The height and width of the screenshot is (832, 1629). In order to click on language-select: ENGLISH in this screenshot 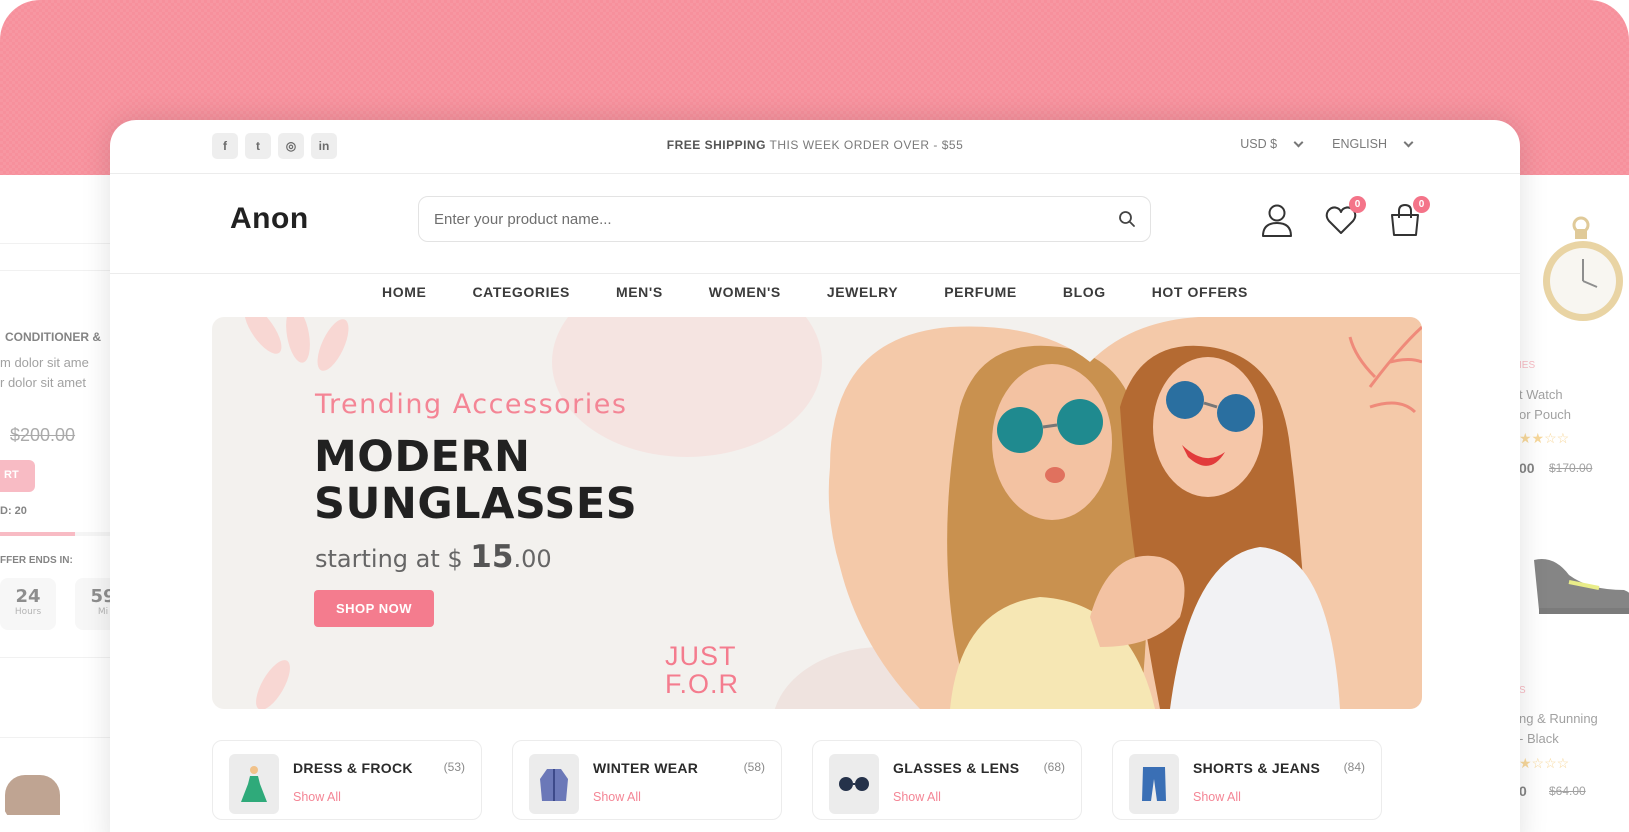, I will do `click(1373, 144)`.